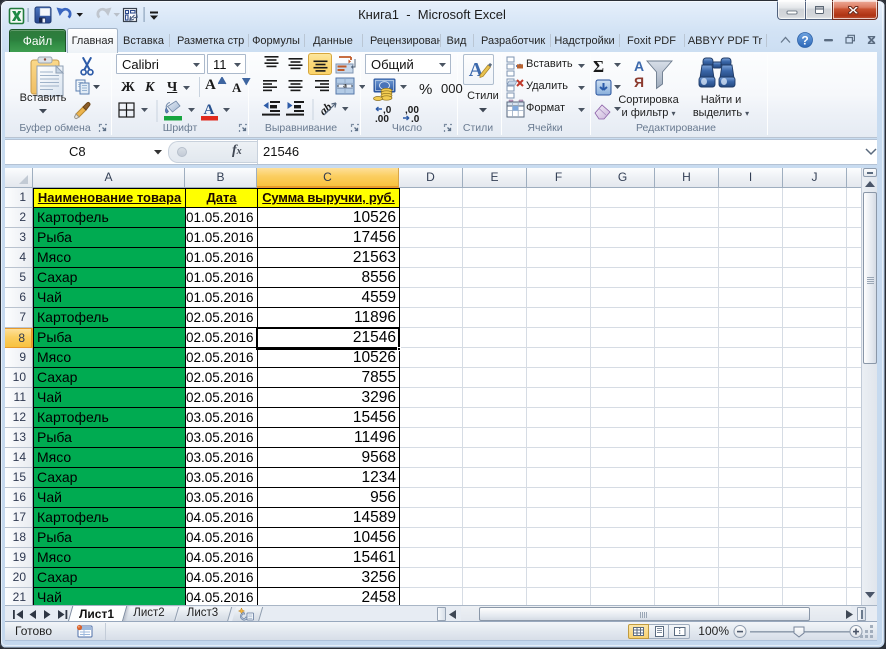  I want to click on svg-text: a, so click(345, 85).